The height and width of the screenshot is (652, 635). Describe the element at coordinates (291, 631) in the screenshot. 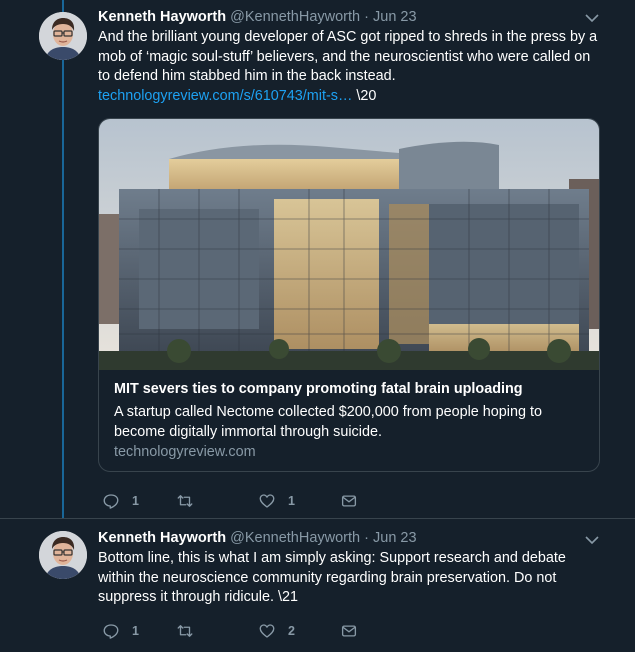

I see `like-count: 2` at that location.